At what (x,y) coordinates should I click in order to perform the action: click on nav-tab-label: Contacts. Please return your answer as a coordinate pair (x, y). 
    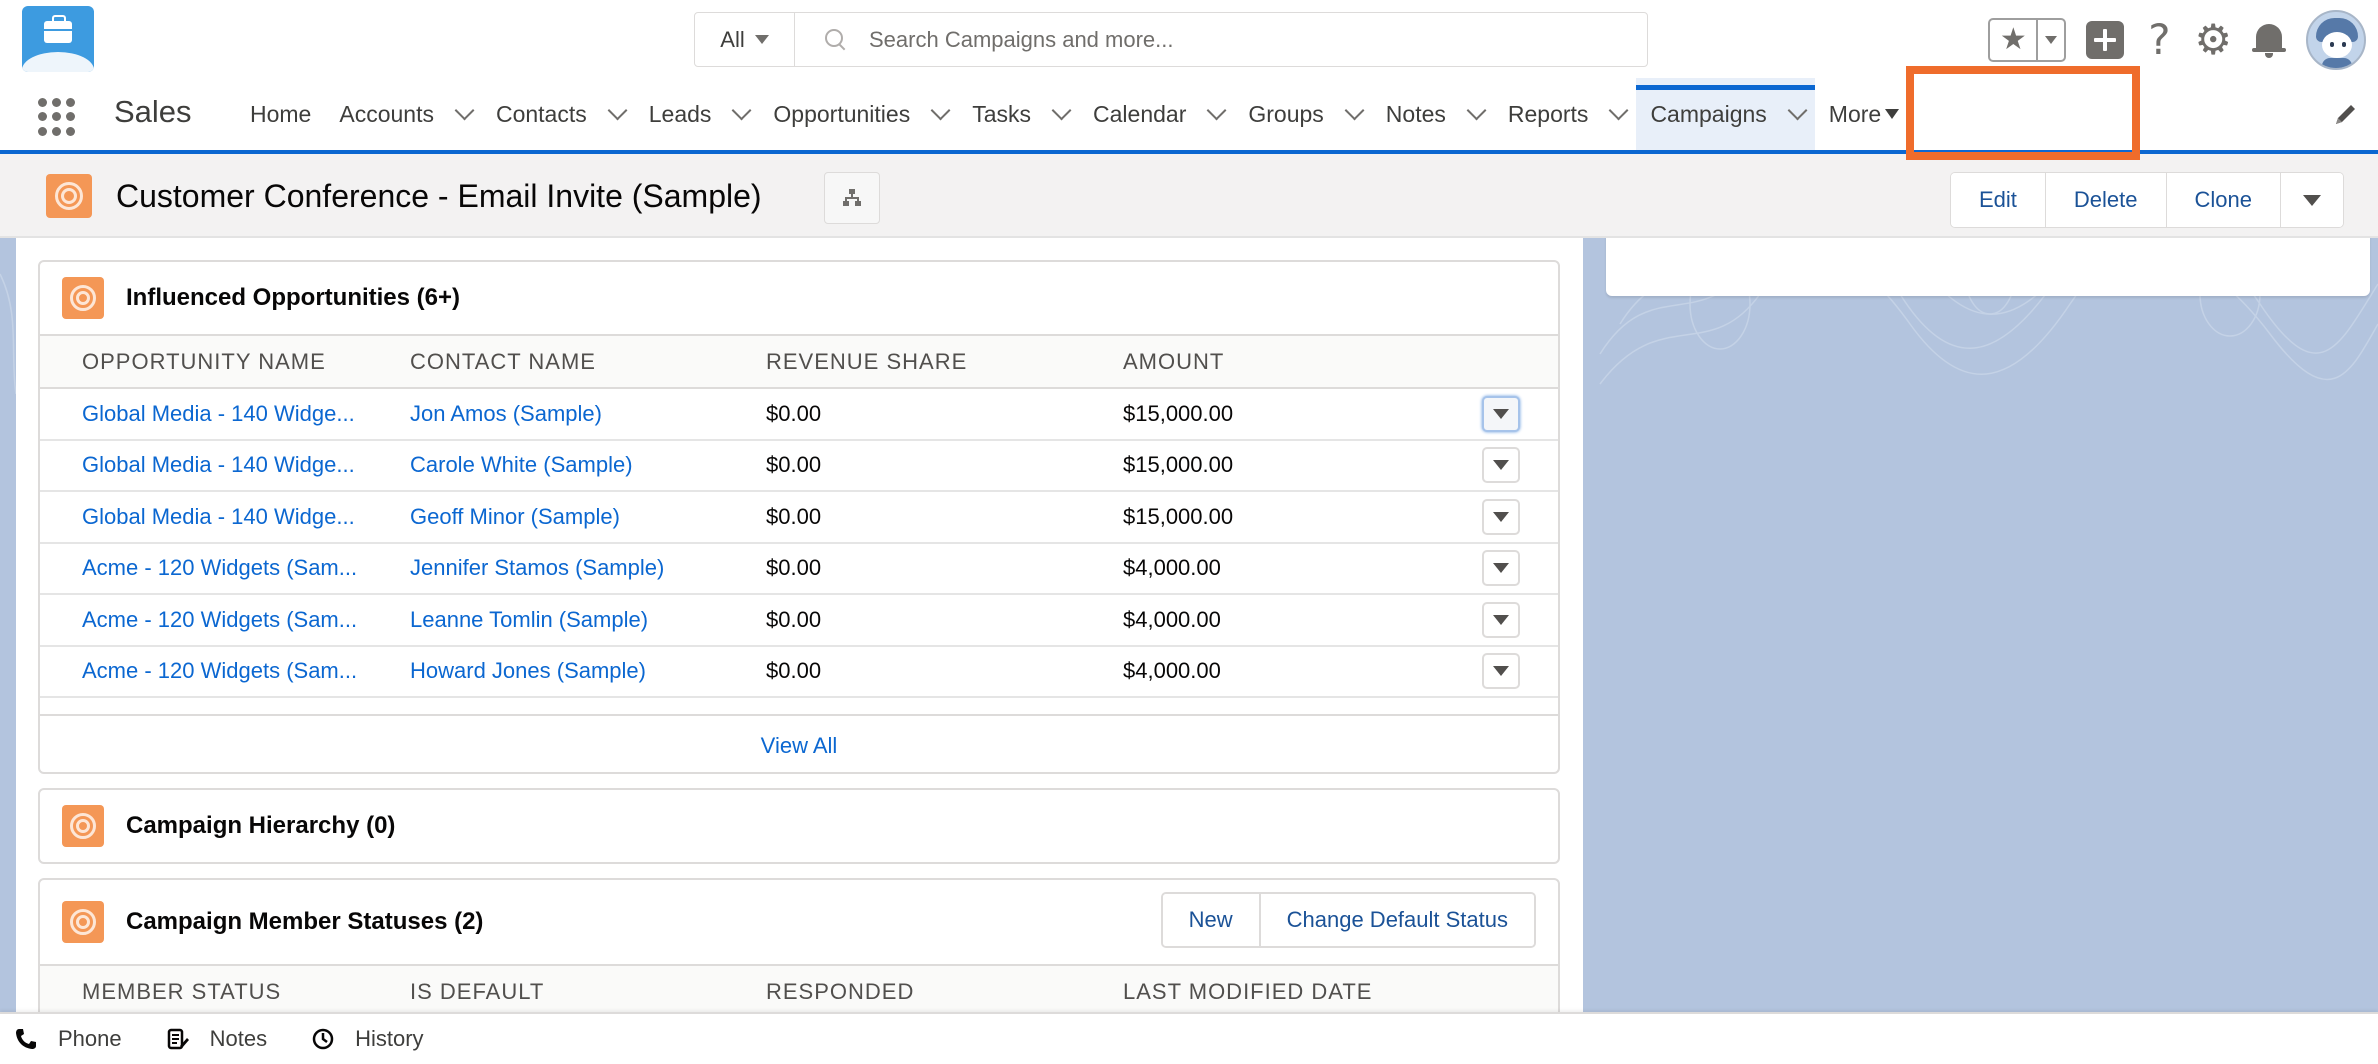
    Looking at the image, I should click on (541, 113).